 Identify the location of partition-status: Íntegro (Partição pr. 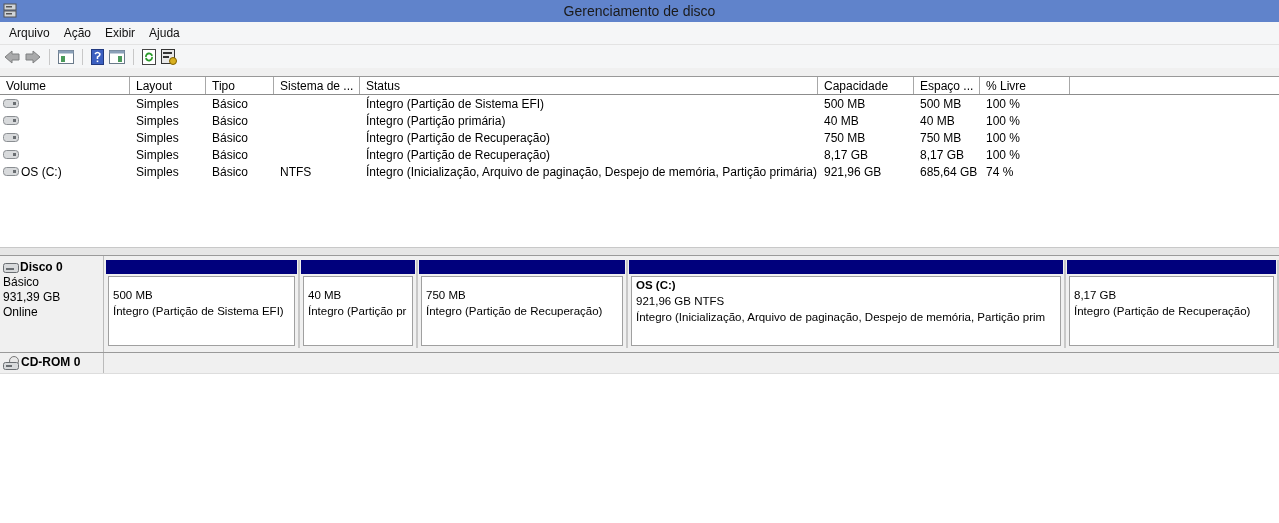
(358, 311).